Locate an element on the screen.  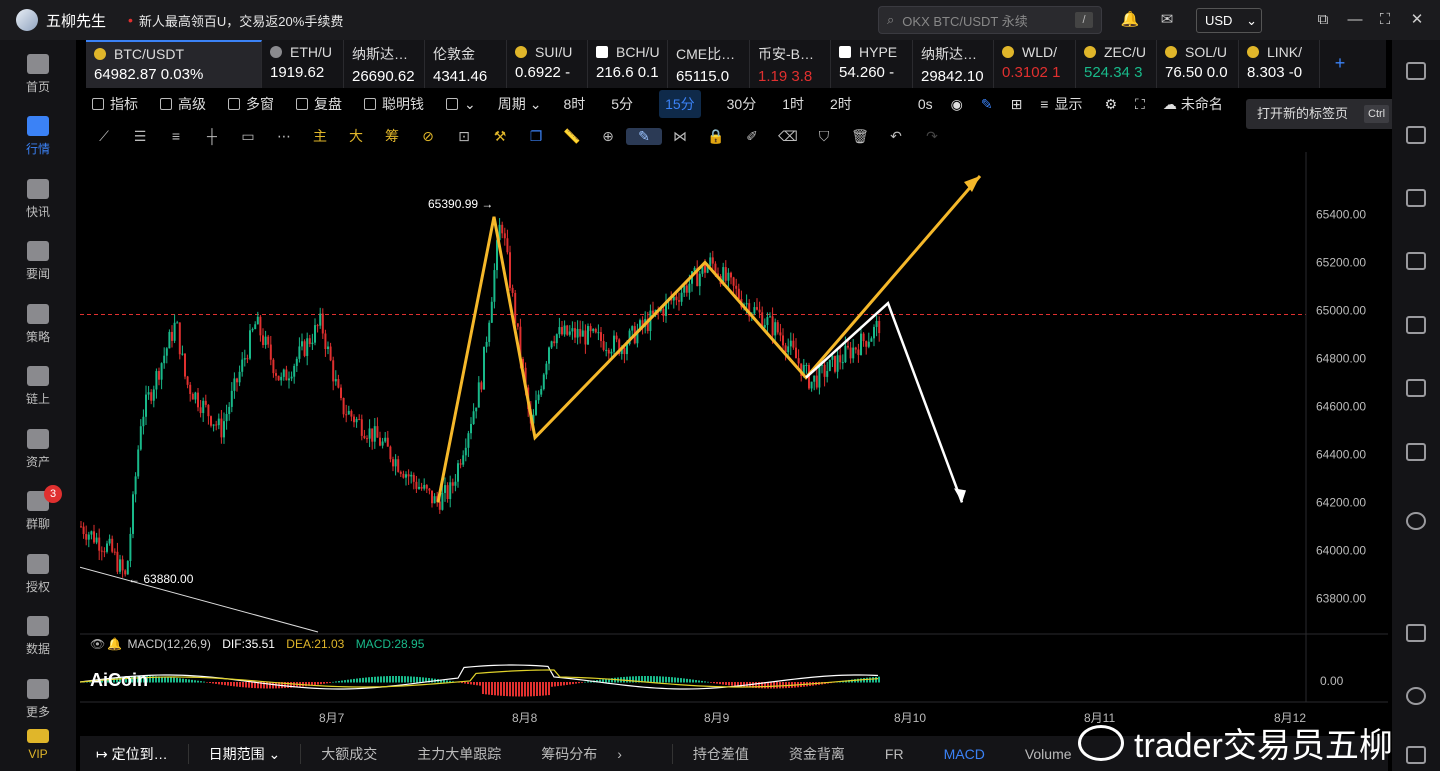
copy-icon: ❐ is located at coordinates (536, 136).